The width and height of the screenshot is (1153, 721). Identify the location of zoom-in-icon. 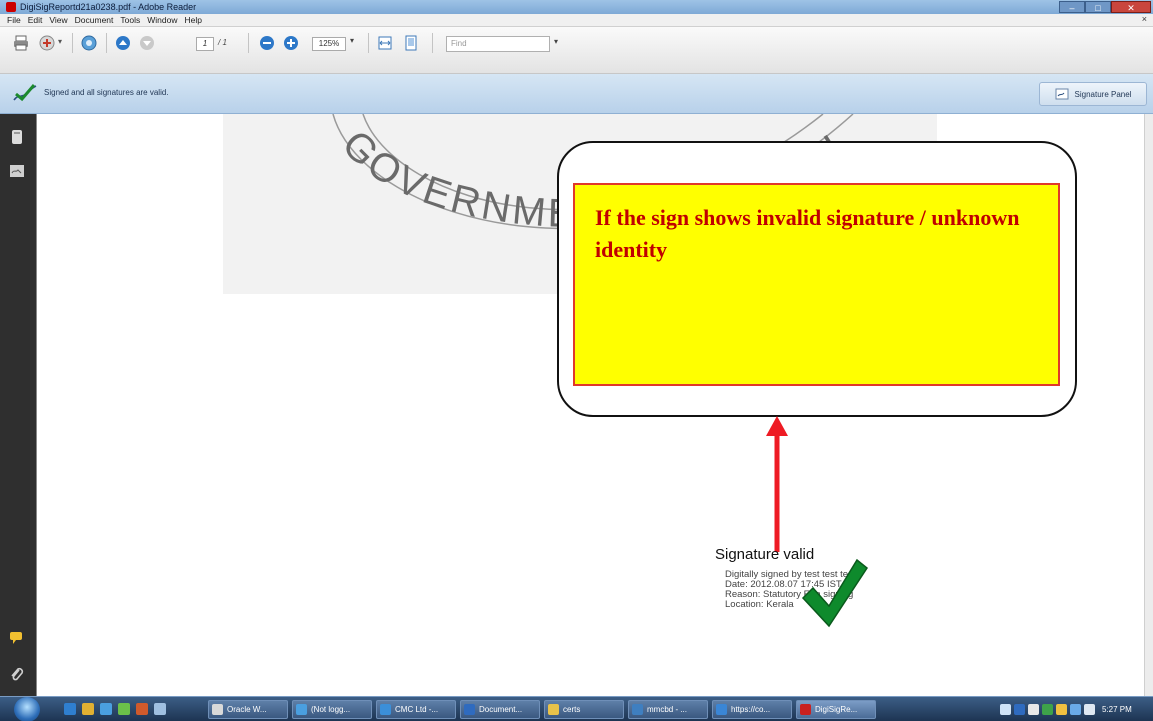
(291, 43).